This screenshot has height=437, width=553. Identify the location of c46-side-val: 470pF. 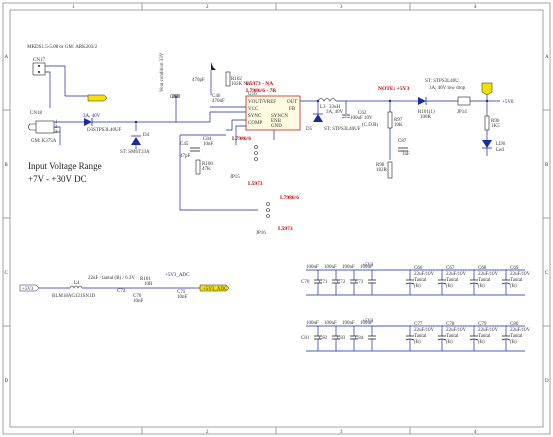
(198, 80).